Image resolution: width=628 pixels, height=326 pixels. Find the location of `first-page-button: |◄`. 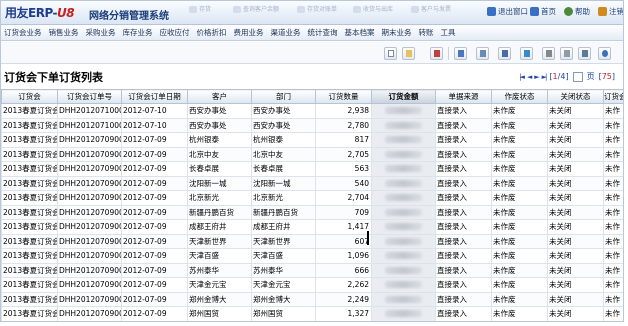

first-page-button: |◄ is located at coordinates (522, 77).